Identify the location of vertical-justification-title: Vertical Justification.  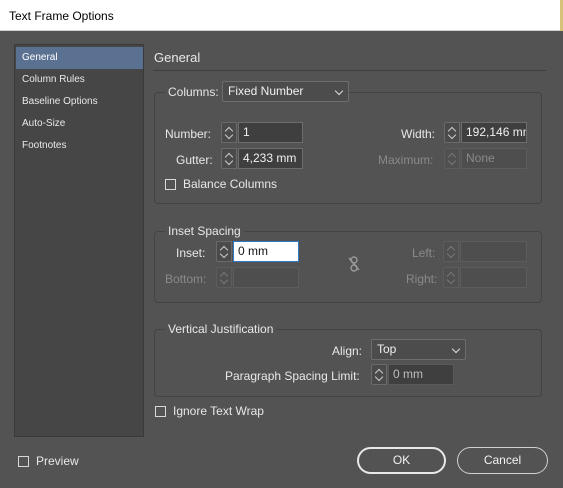
(221, 329).